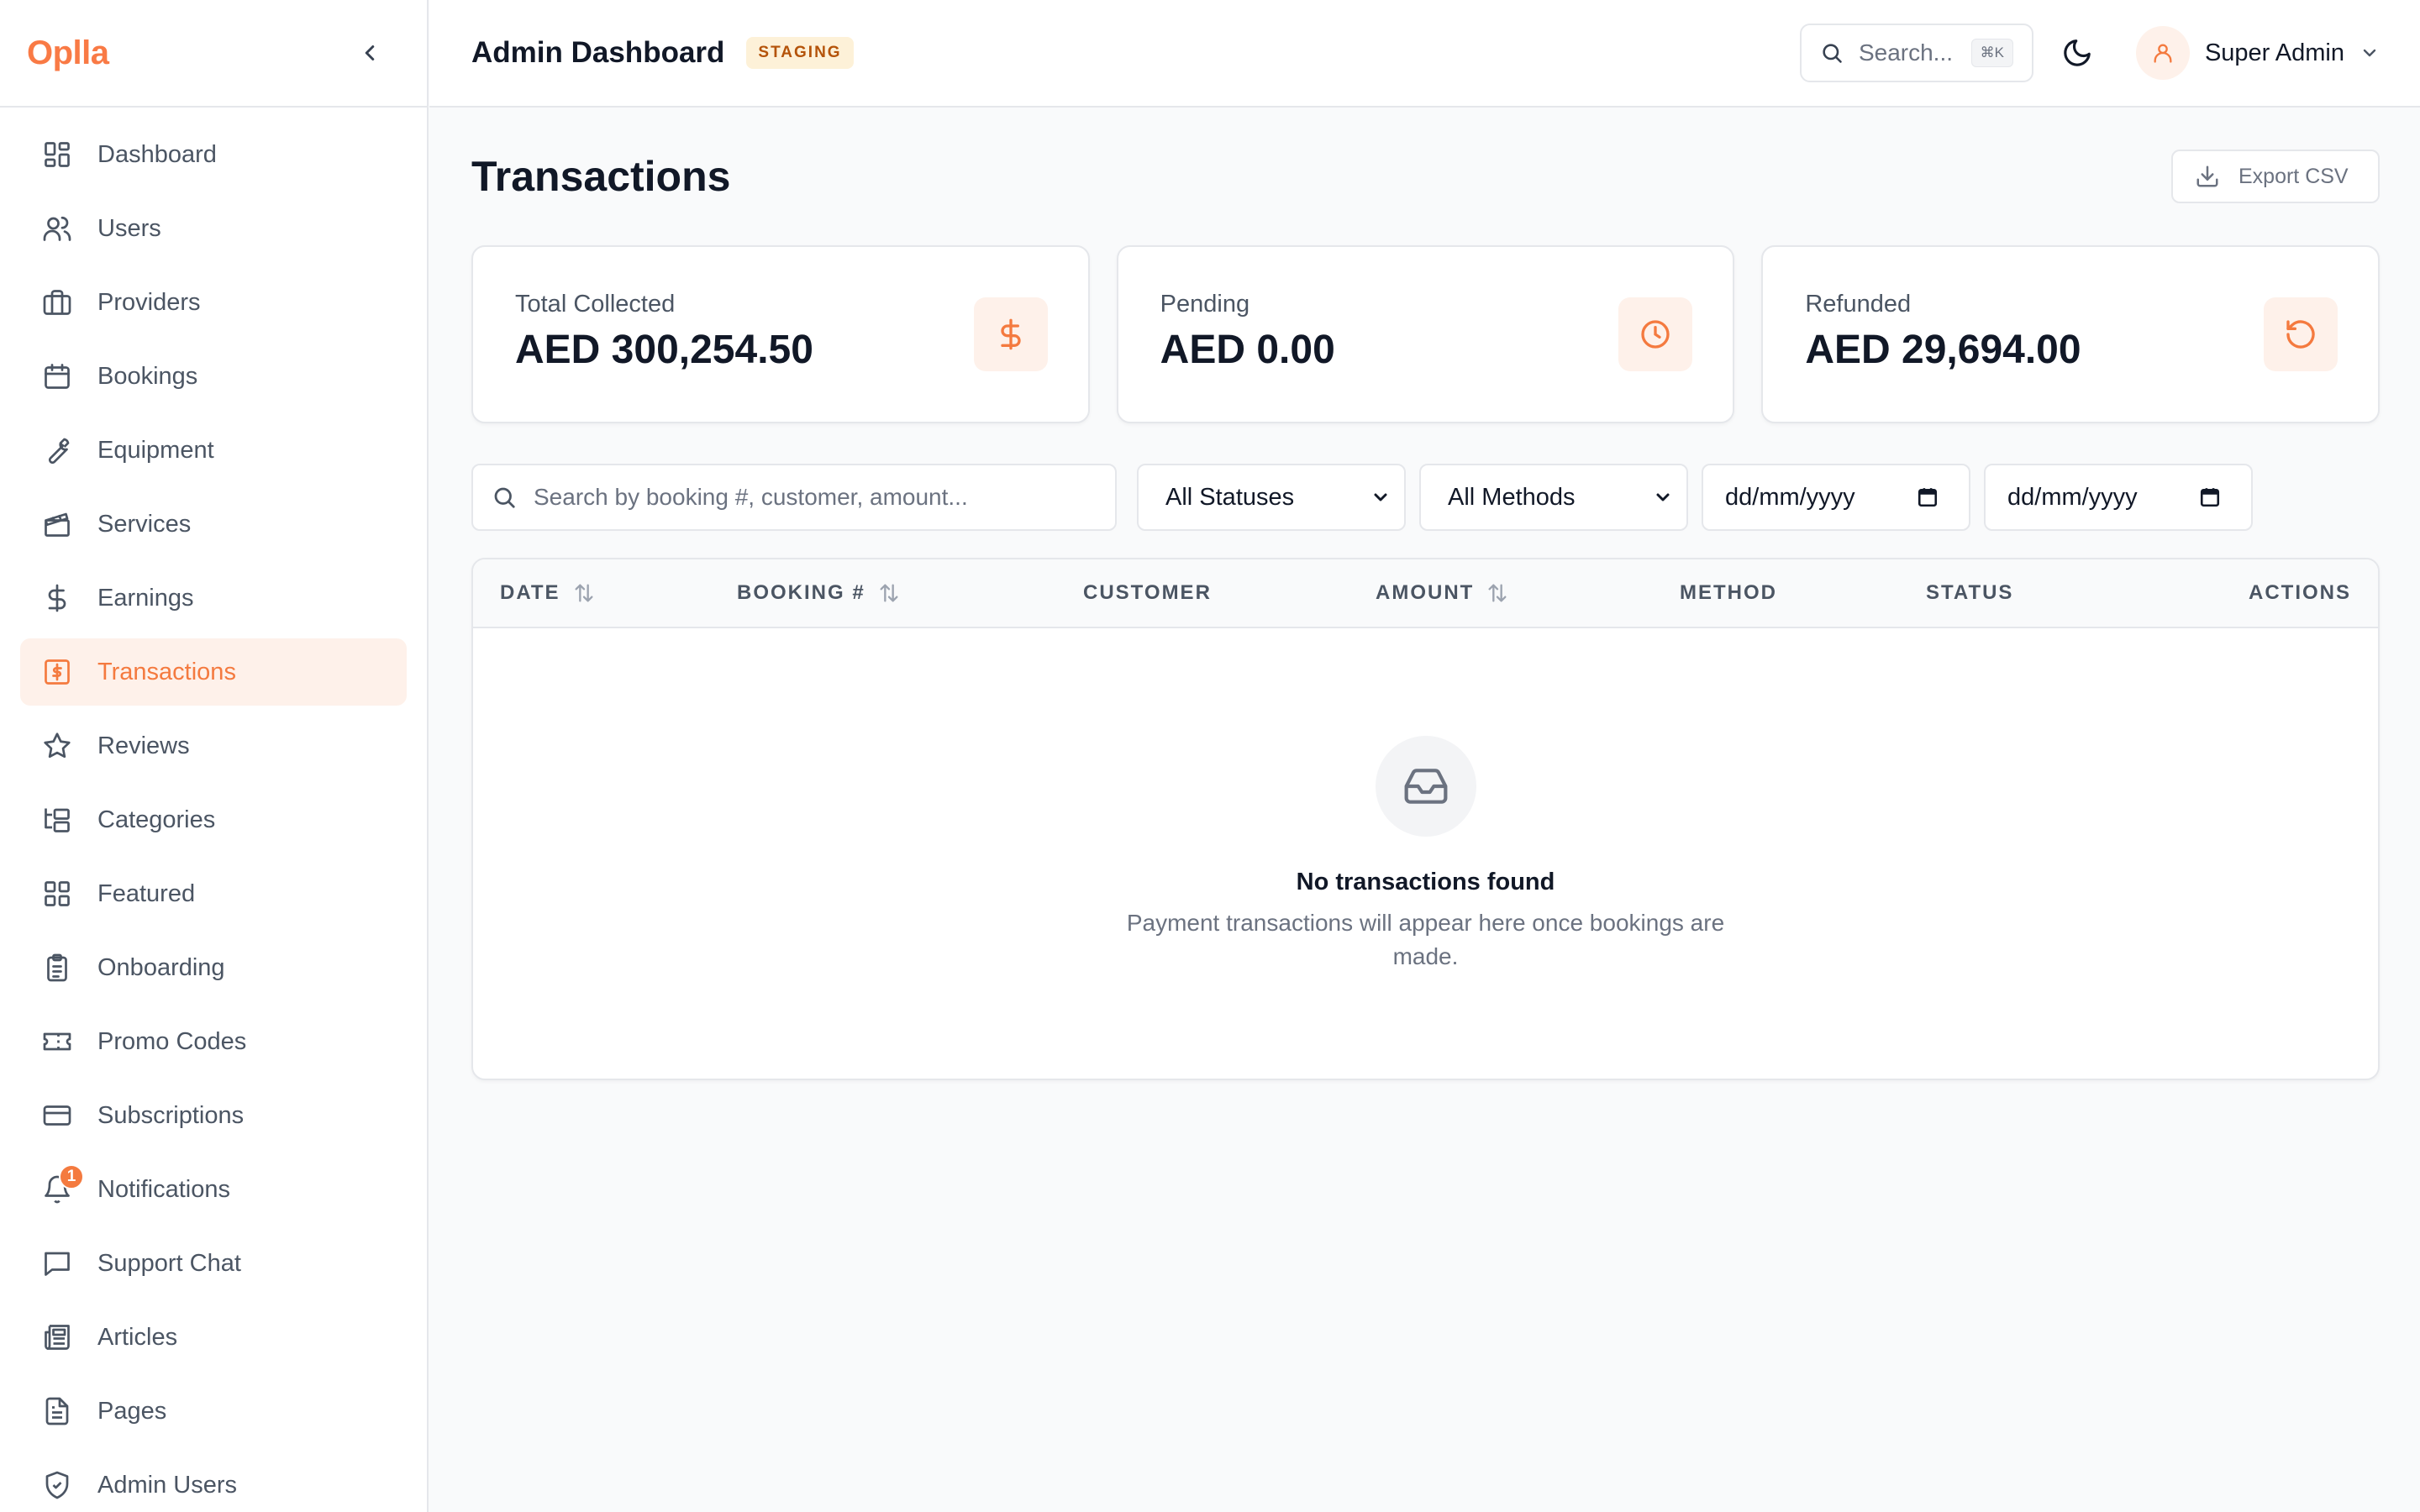  I want to click on chevron-left-icon, so click(370, 52).